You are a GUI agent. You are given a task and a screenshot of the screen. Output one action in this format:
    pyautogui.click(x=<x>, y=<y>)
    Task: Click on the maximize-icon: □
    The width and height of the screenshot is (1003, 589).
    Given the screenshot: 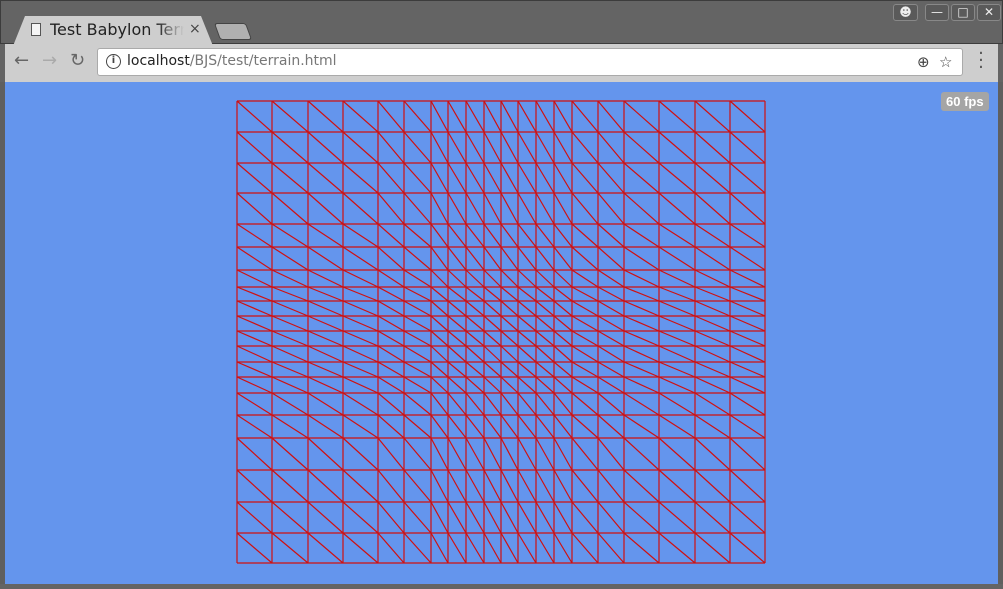 What is the action you would take?
    pyautogui.click(x=963, y=12)
    